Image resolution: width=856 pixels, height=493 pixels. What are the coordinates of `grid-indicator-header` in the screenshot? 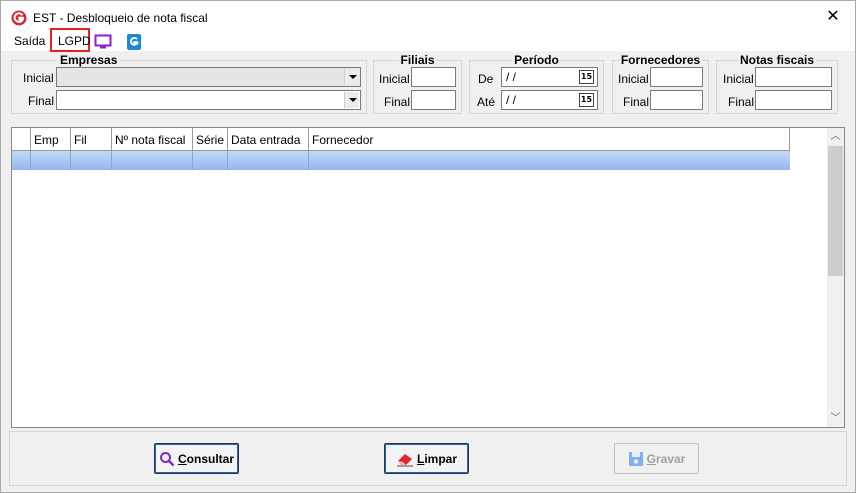 It's located at (21, 139).